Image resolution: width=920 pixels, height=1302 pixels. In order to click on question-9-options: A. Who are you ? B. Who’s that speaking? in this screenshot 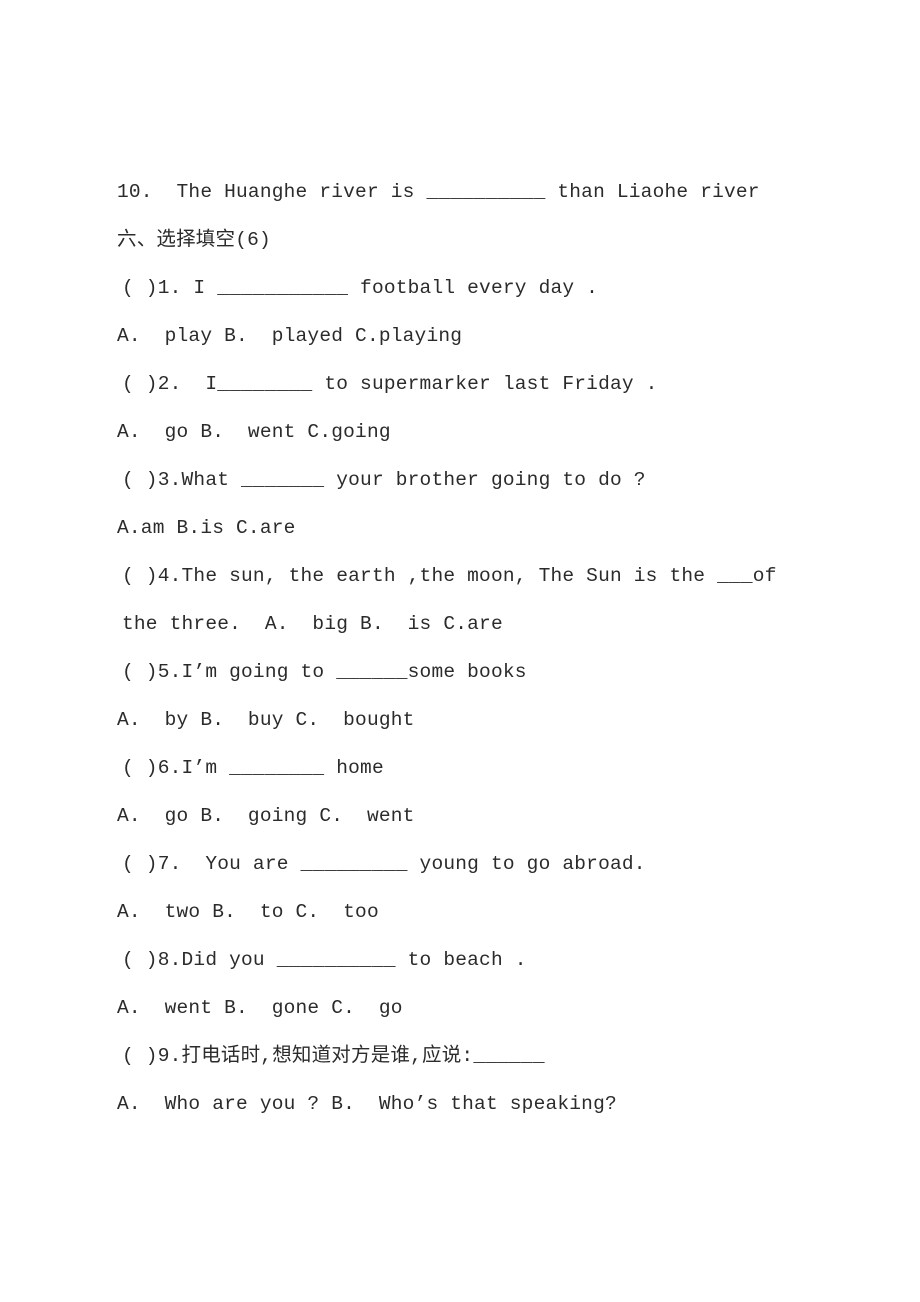, I will do `click(367, 1104)`.